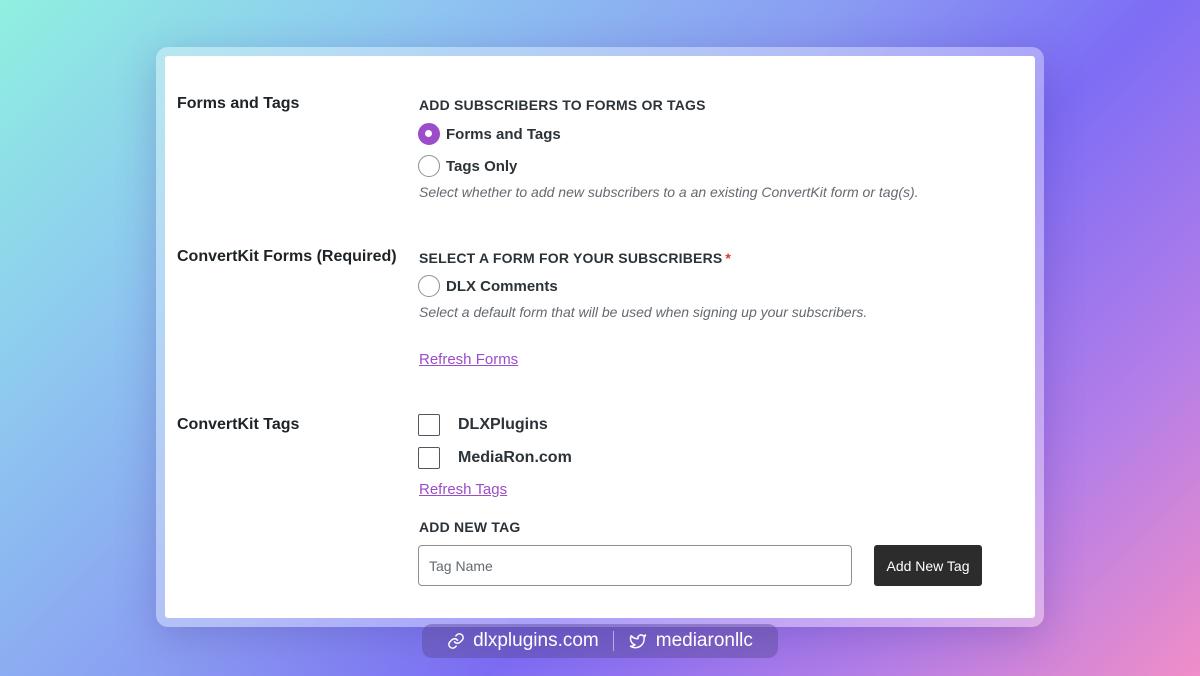  What do you see at coordinates (468, 359) in the screenshot?
I see `refresh-forms-link: Refresh Forms` at bounding box center [468, 359].